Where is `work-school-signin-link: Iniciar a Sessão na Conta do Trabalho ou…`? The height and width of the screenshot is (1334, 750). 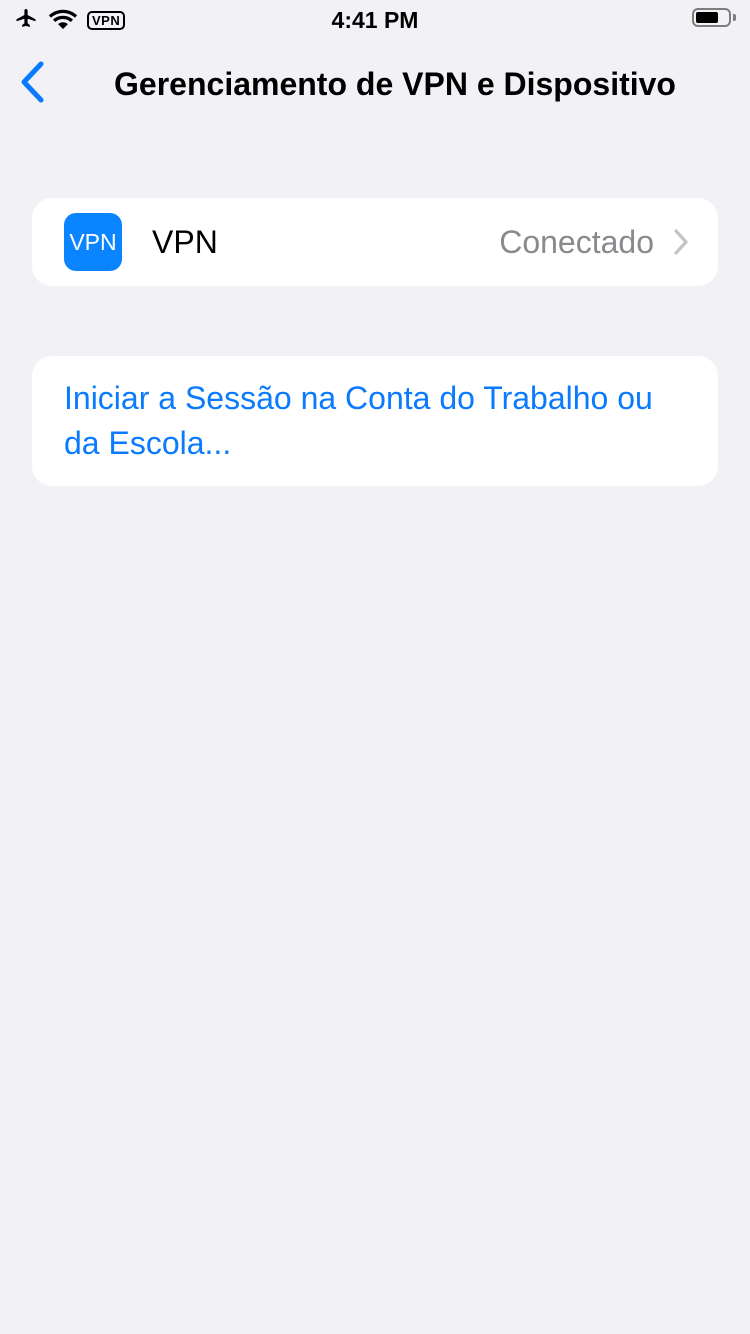 work-school-signin-link: Iniciar a Sessão na Conta do Trabalho ou… is located at coordinates (375, 421).